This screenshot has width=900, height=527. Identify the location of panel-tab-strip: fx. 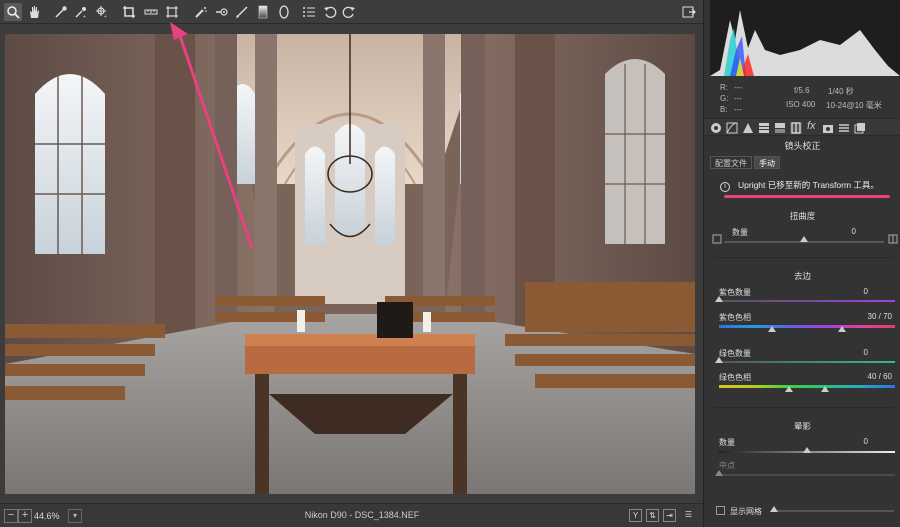
(802, 127).